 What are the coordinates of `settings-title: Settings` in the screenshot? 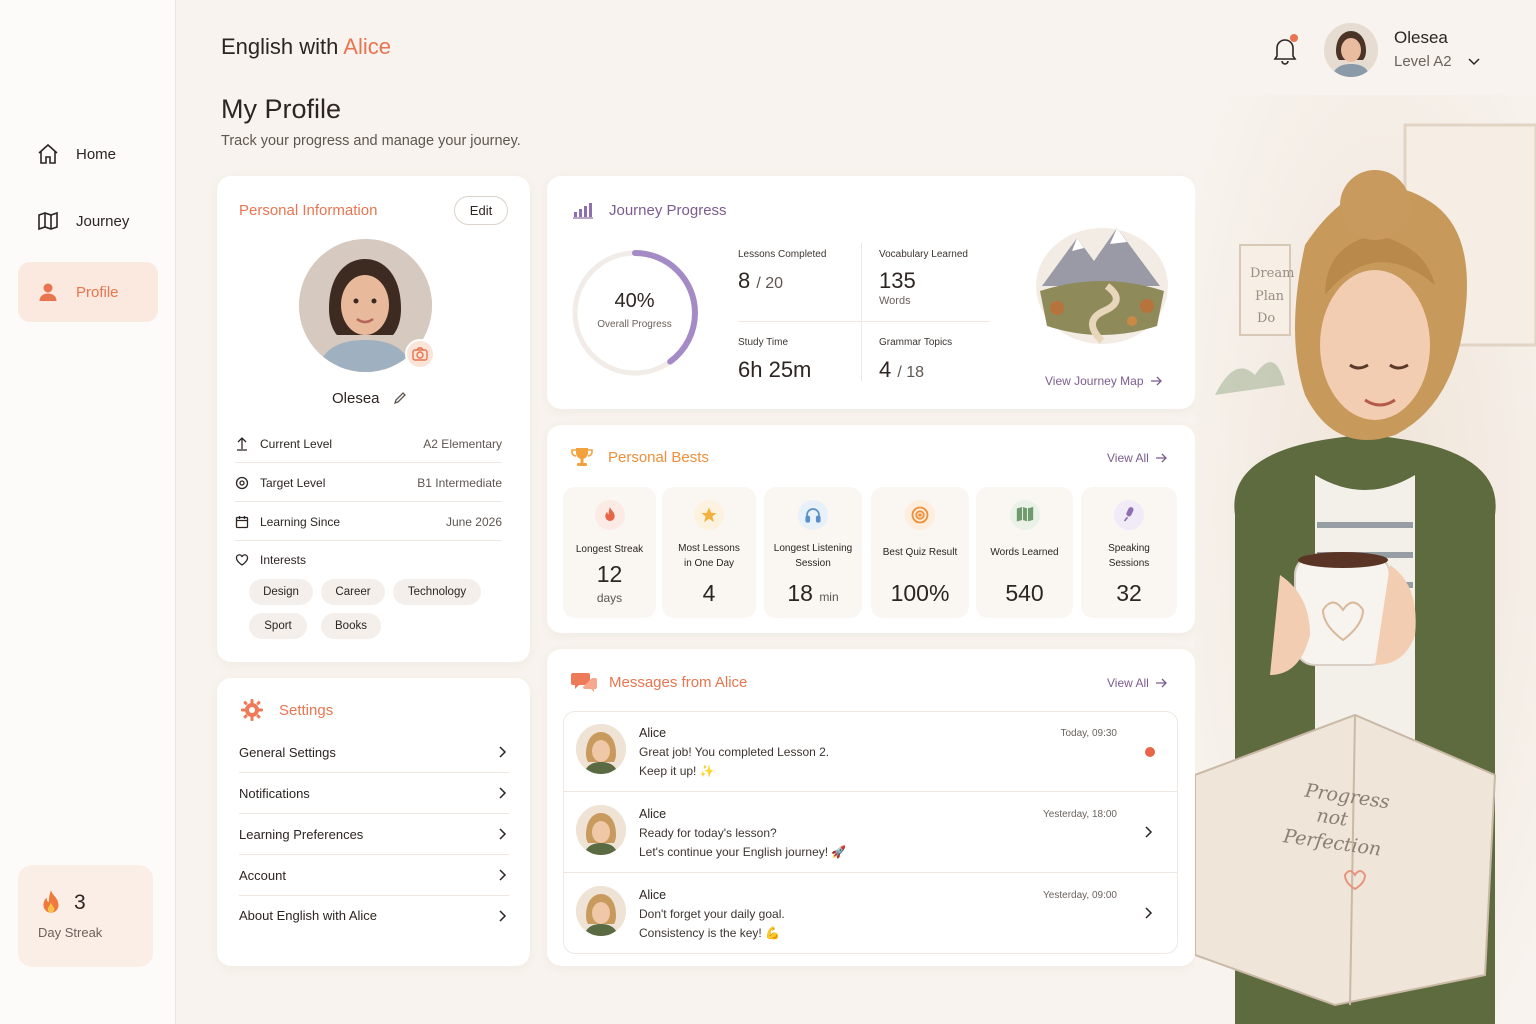 It's located at (306, 710).